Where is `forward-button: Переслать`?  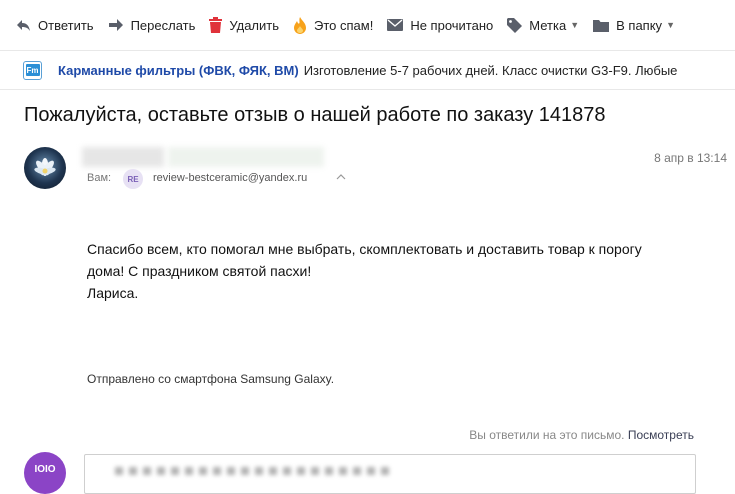 forward-button: Переслать is located at coordinates (152, 25).